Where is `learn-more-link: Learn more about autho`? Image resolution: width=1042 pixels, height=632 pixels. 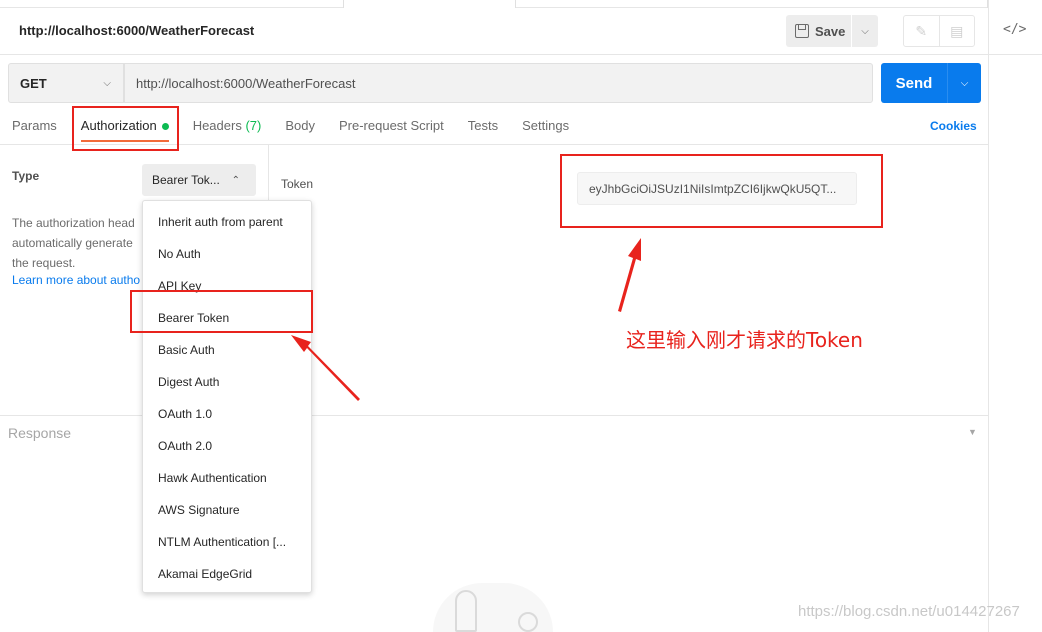
learn-more-link: Learn more about autho is located at coordinates (79, 280).